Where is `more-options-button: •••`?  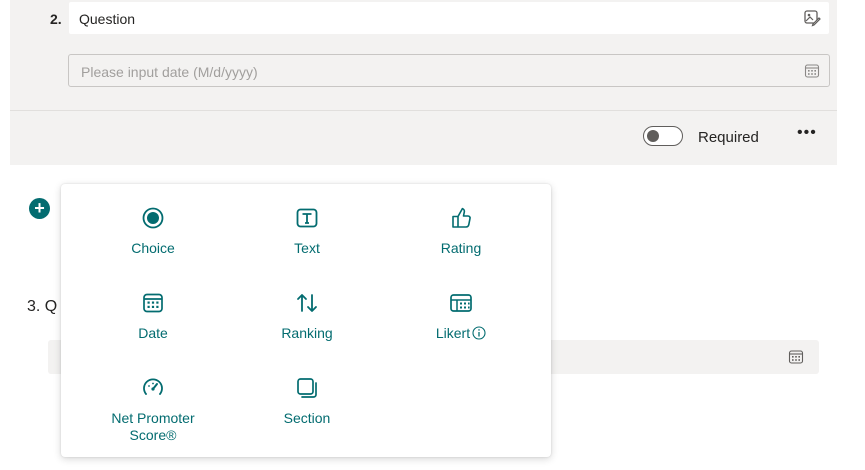 more-options-button: ••• is located at coordinates (807, 133).